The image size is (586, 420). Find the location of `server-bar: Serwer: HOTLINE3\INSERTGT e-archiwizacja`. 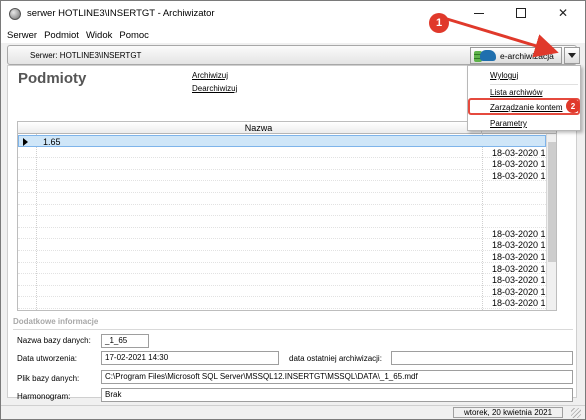

server-bar: Serwer: HOTLINE3\INSERTGT e-archiwizacja is located at coordinates (293, 55).